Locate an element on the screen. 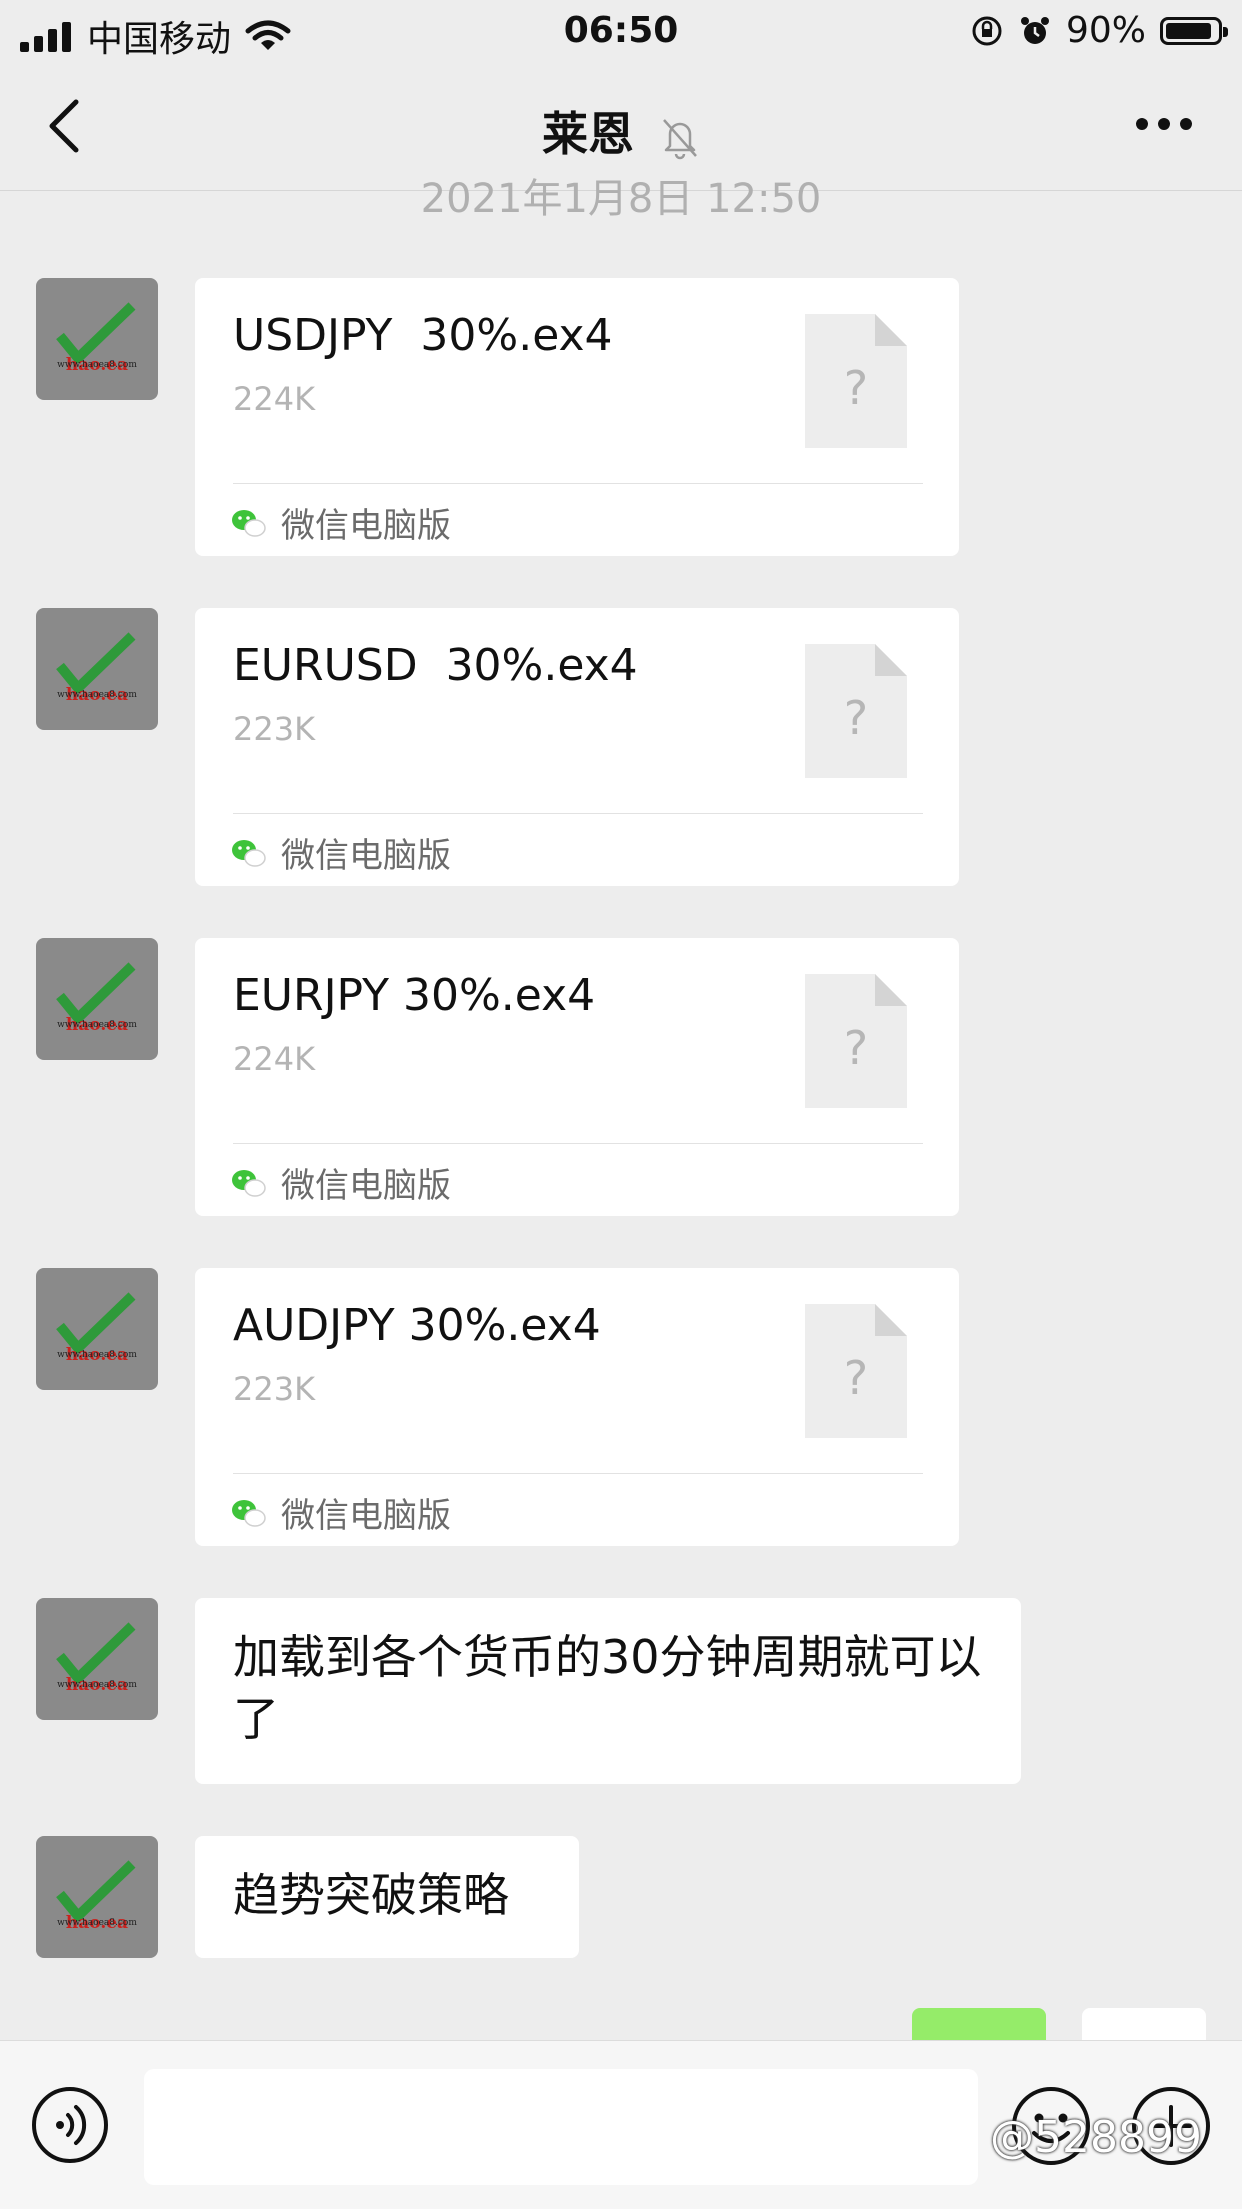 Image resolution: width=1242 pixels, height=2209 pixels. message-input is located at coordinates (561, 2127).